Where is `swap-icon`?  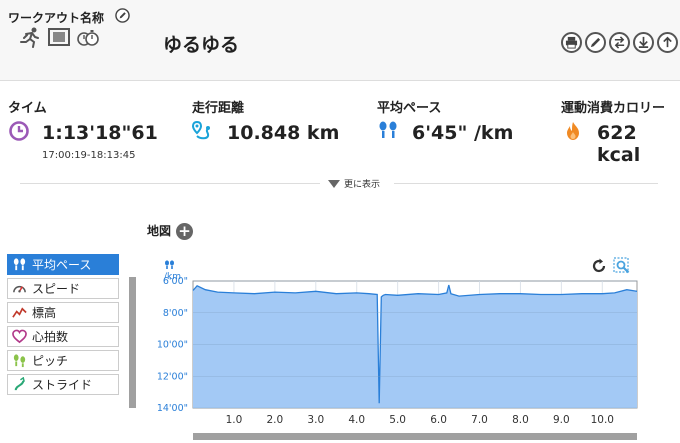
swap-icon is located at coordinates (619, 42).